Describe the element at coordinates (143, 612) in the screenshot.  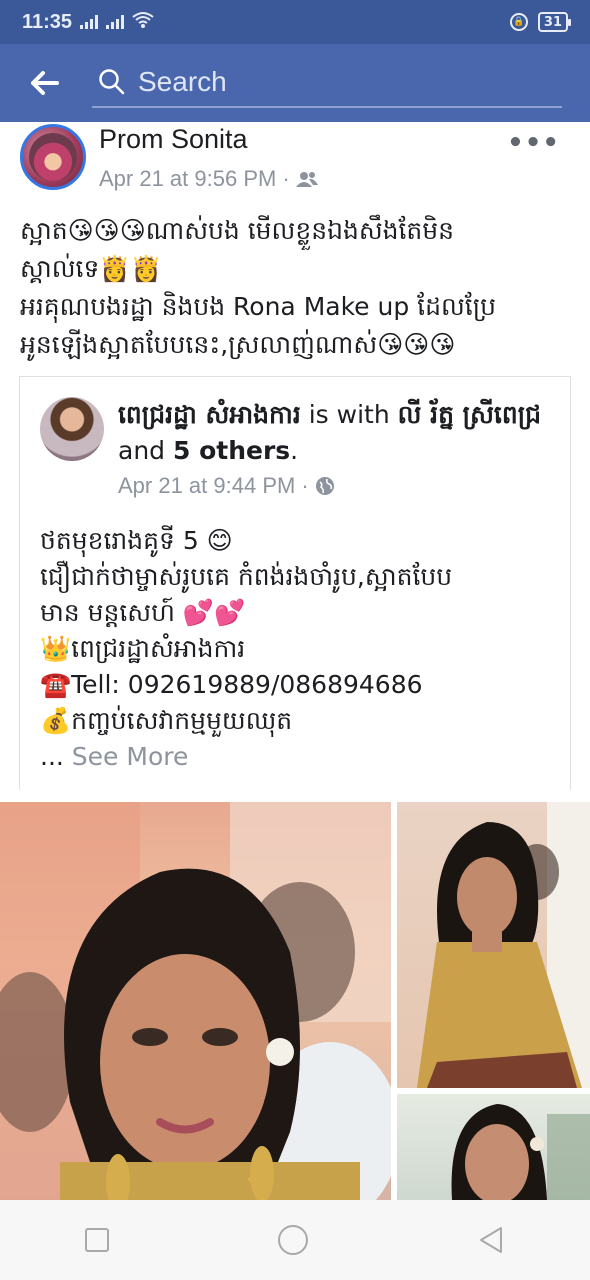
I see `body-line: មាន មន្តសេហ៍ 💕💕` at that location.